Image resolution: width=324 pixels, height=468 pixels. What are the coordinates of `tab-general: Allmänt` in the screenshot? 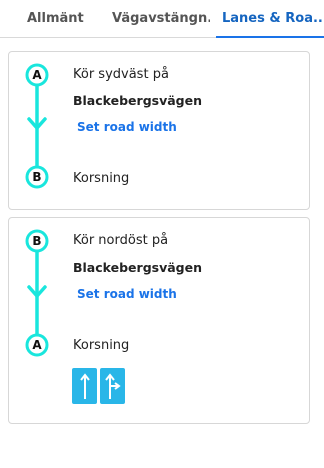 It's located at (57, 19).